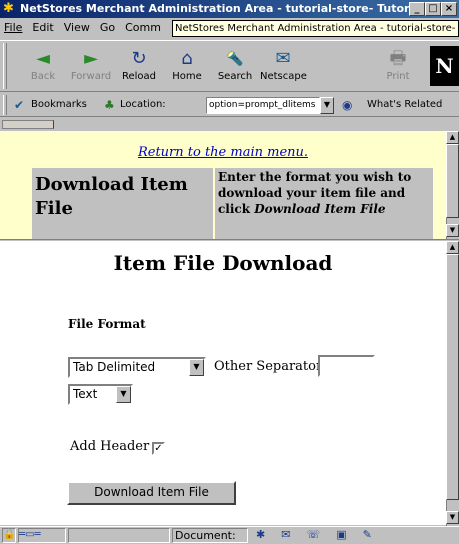 The width and height of the screenshot is (459, 544). What do you see at coordinates (91, 58) in the screenshot?
I see `forward-arrow-icon: ►` at bounding box center [91, 58].